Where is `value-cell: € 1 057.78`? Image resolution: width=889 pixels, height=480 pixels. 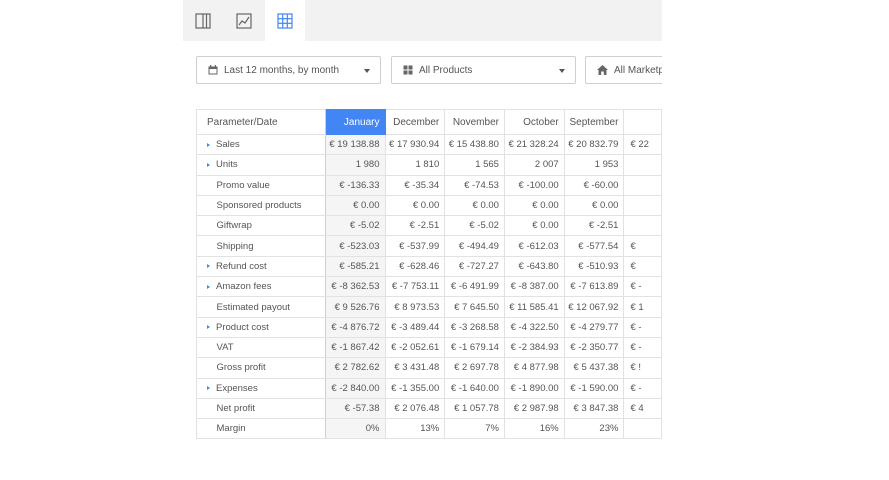
value-cell: € 1 057.78 is located at coordinates (474, 408).